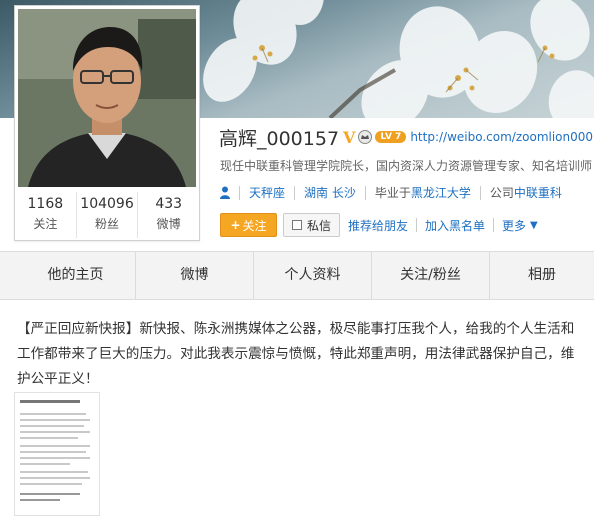 The width and height of the screenshot is (594, 516). What do you see at coordinates (168, 215) in the screenshot?
I see `stat-posts: 433 微博` at bounding box center [168, 215].